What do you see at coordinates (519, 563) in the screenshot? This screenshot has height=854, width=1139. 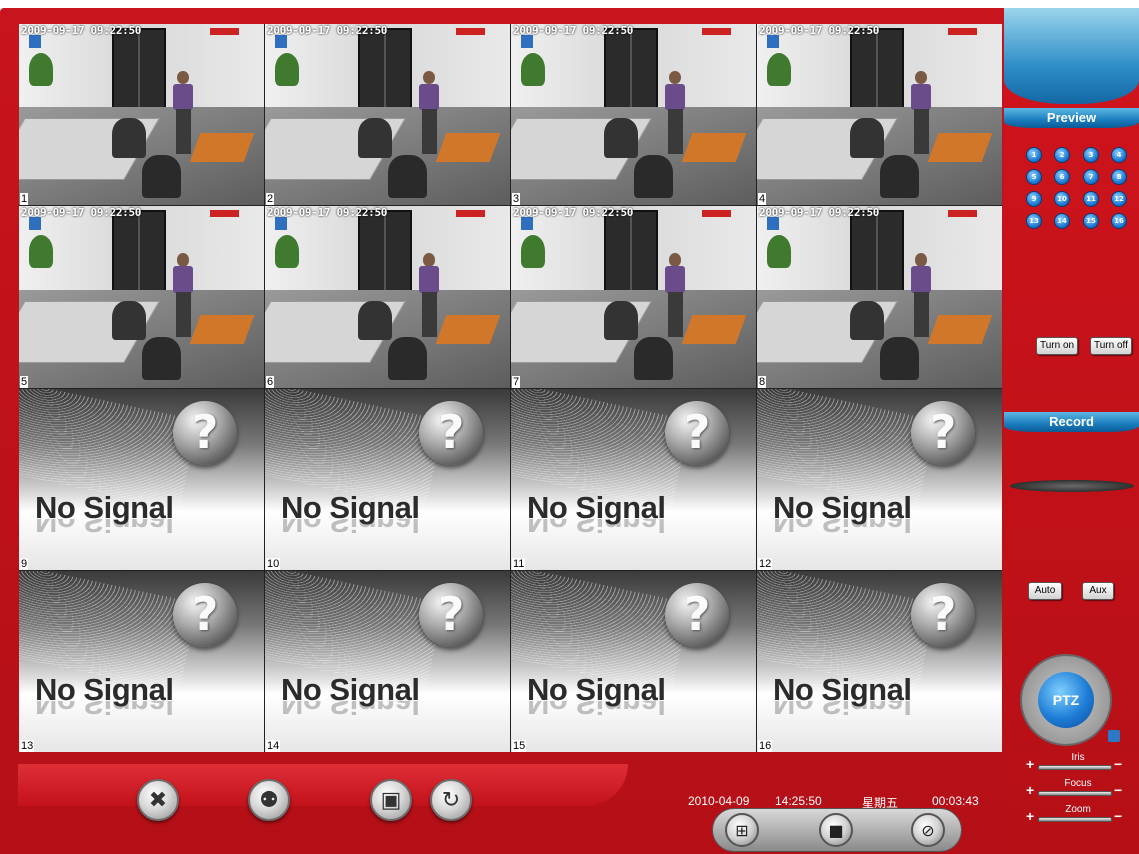 I see `channel-number: 11` at bounding box center [519, 563].